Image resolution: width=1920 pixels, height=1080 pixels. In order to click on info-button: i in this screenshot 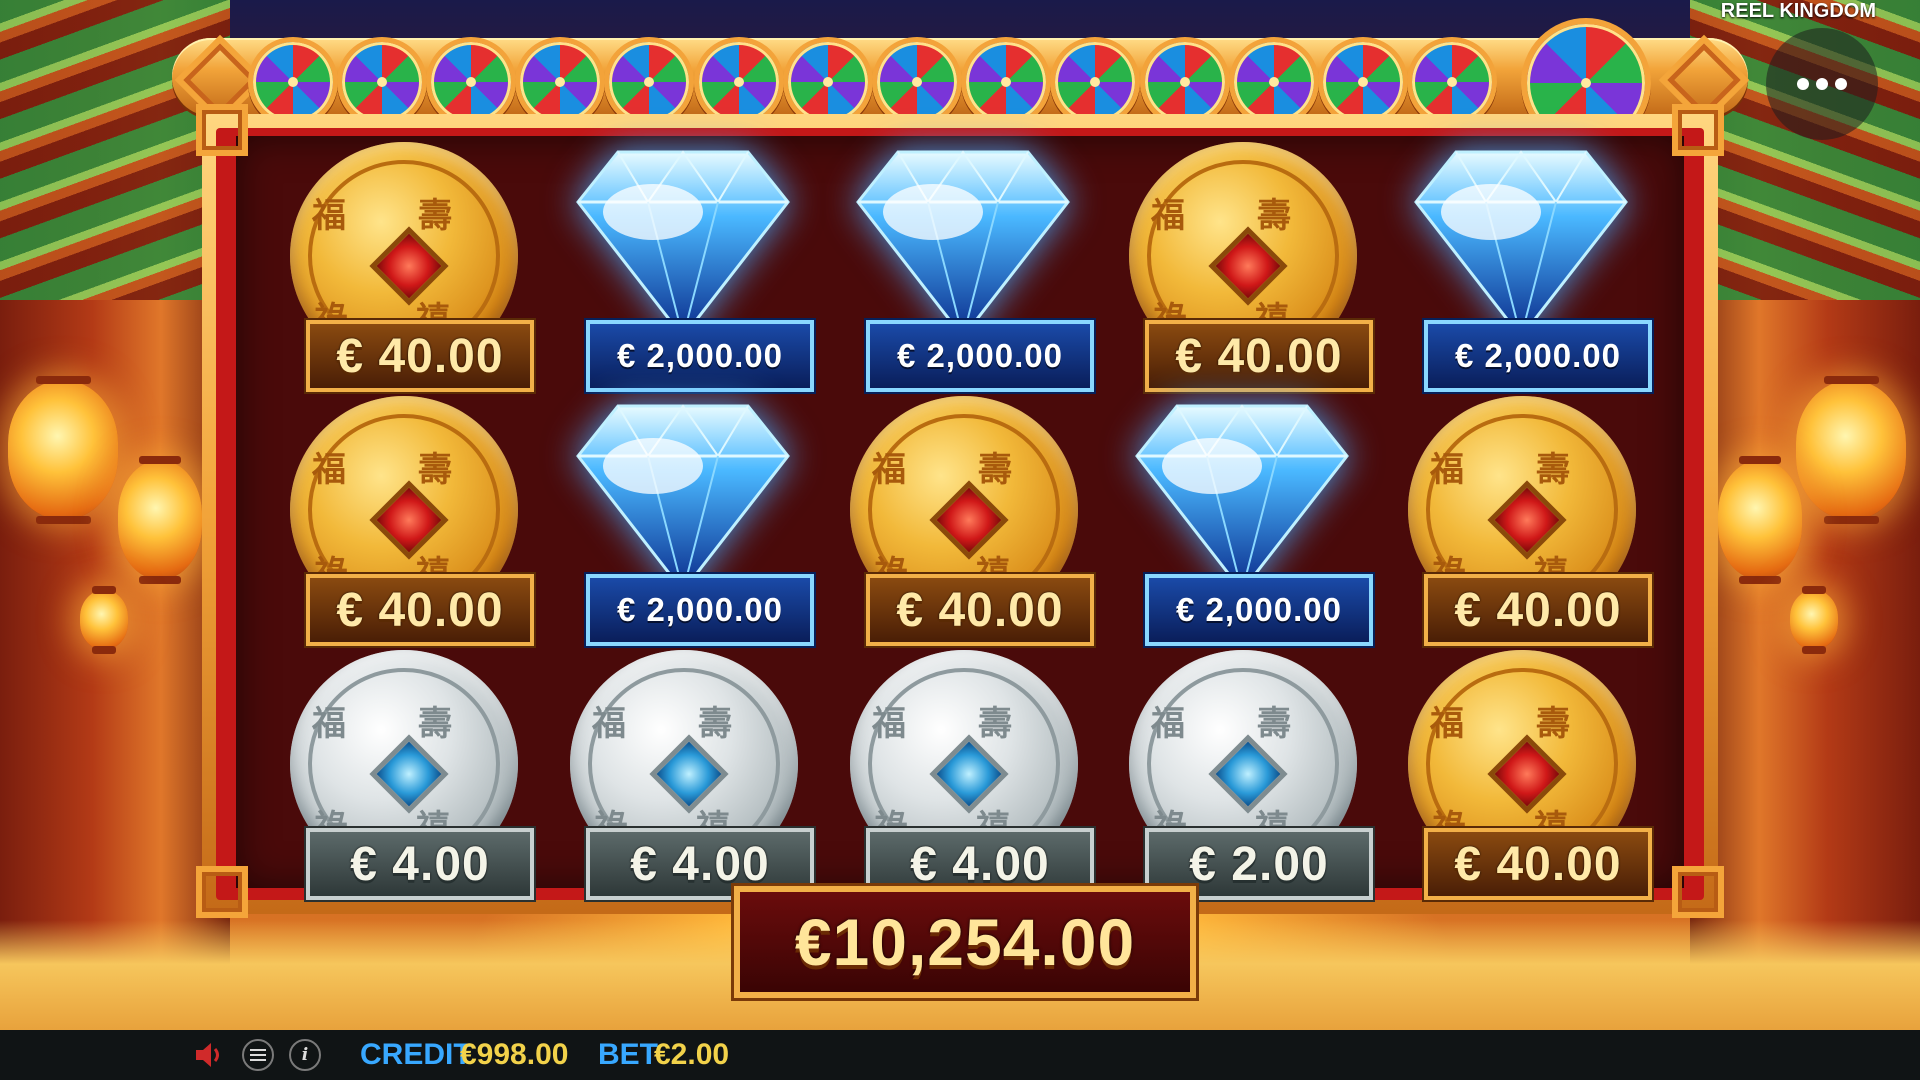, I will do `click(305, 1055)`.